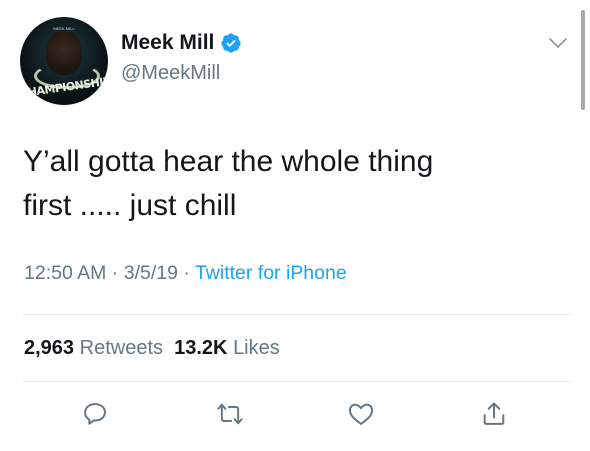  I want to click on like-button, so click(361, 416).